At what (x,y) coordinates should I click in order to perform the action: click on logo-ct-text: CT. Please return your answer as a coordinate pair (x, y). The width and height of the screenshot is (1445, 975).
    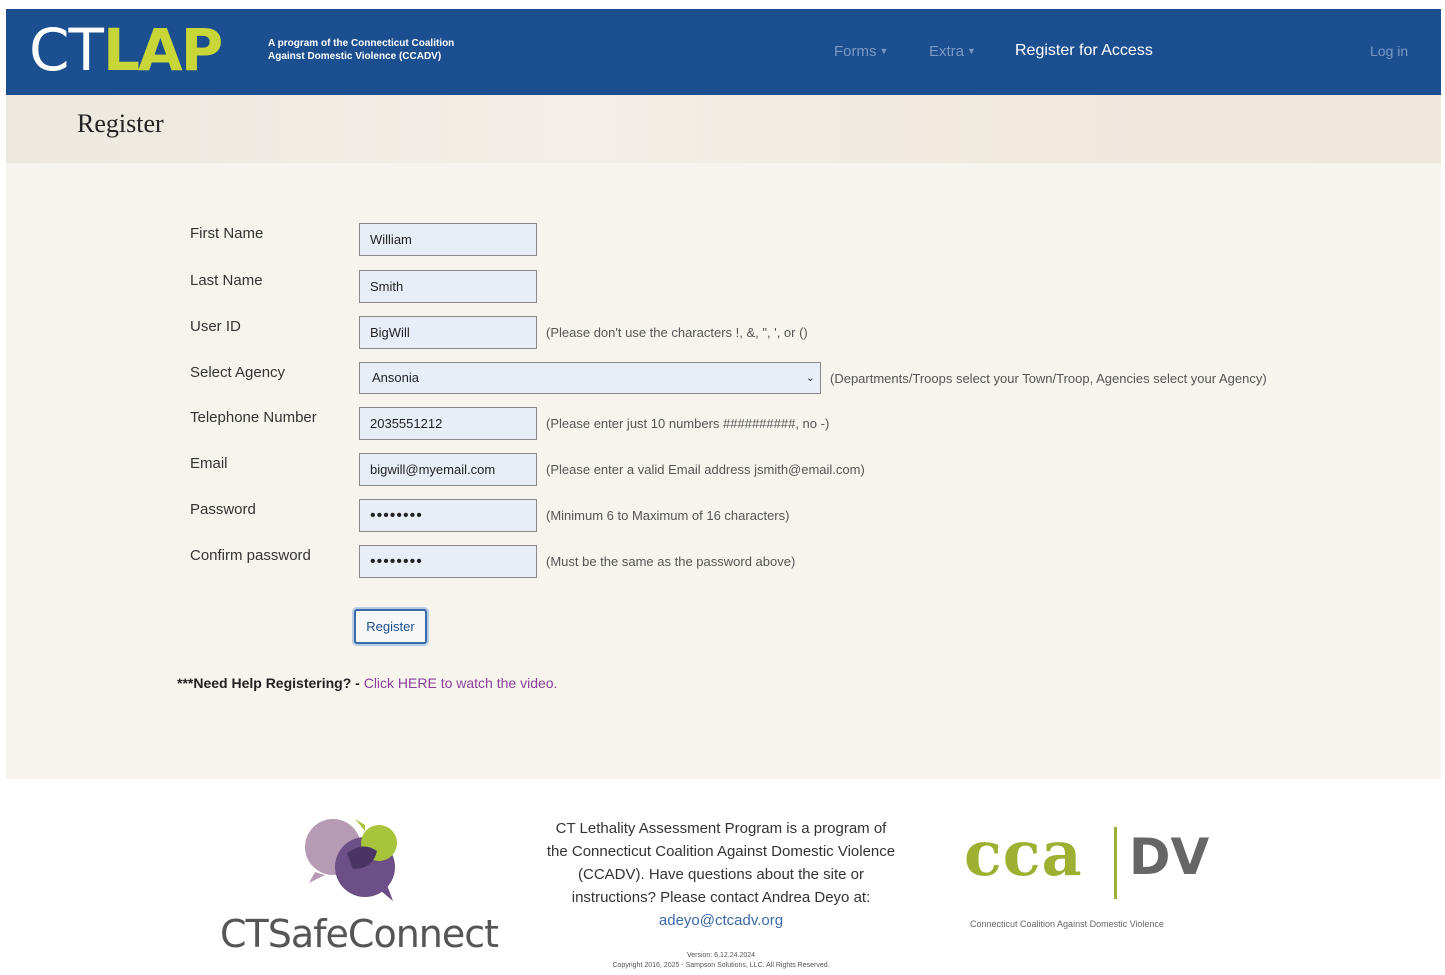
    Looking at the image, I should click on (66, 50).